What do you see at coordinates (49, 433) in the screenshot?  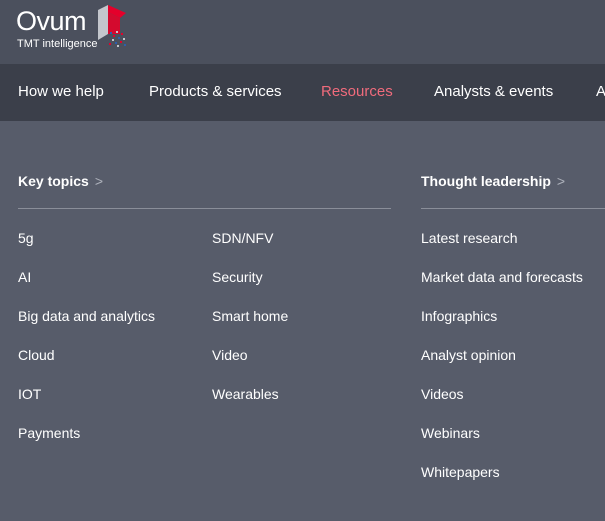 I see `topic-payments: Payments` at bounding box center [49, 433].